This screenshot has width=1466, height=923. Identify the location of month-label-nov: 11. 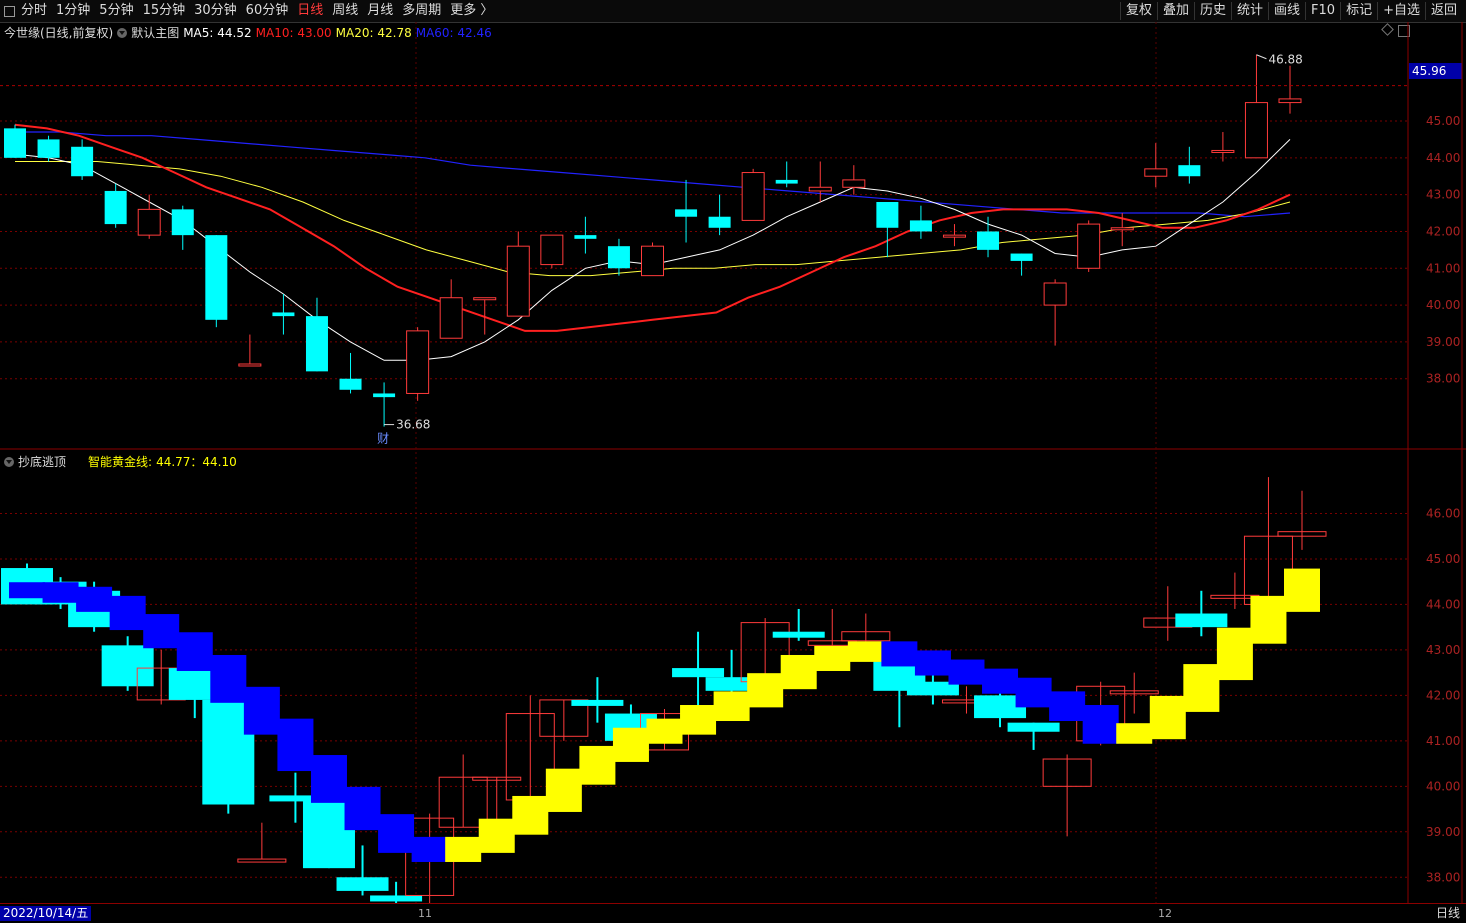
(425, 913).